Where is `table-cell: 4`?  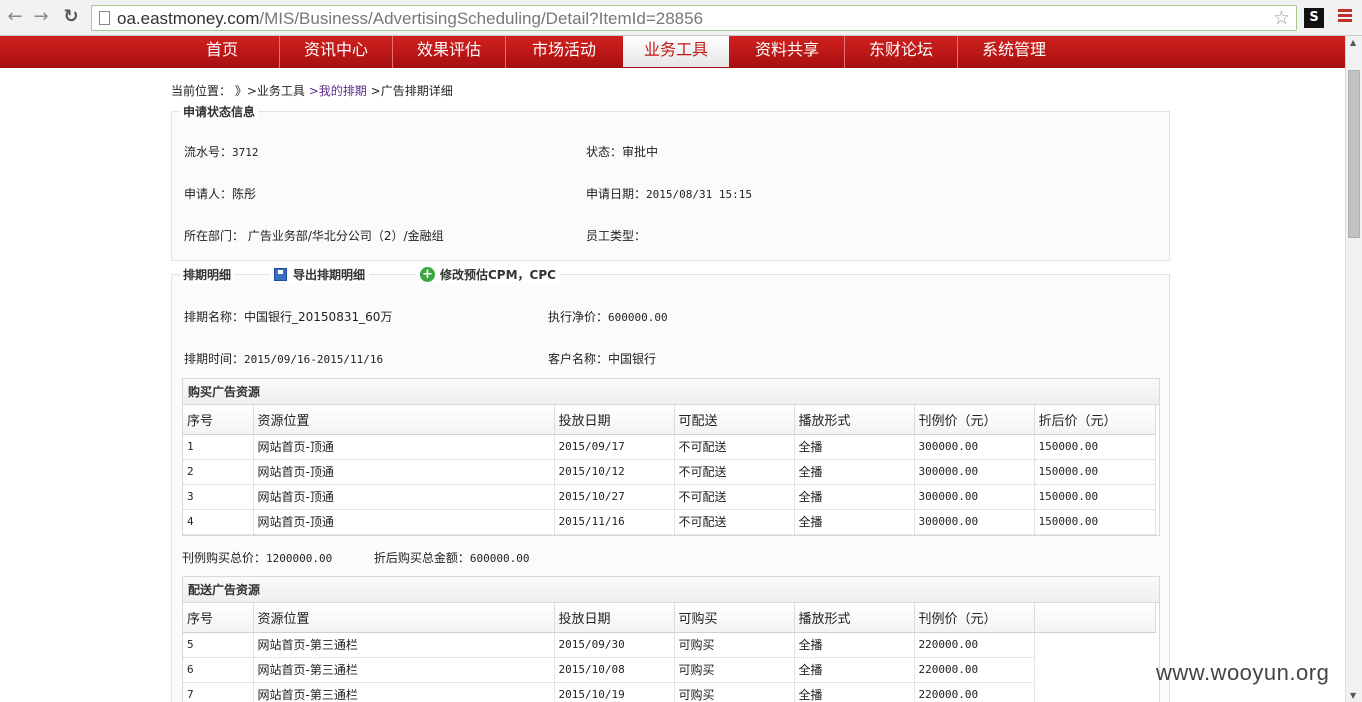
table-cell: 4 is located at coordinates (218, 522).